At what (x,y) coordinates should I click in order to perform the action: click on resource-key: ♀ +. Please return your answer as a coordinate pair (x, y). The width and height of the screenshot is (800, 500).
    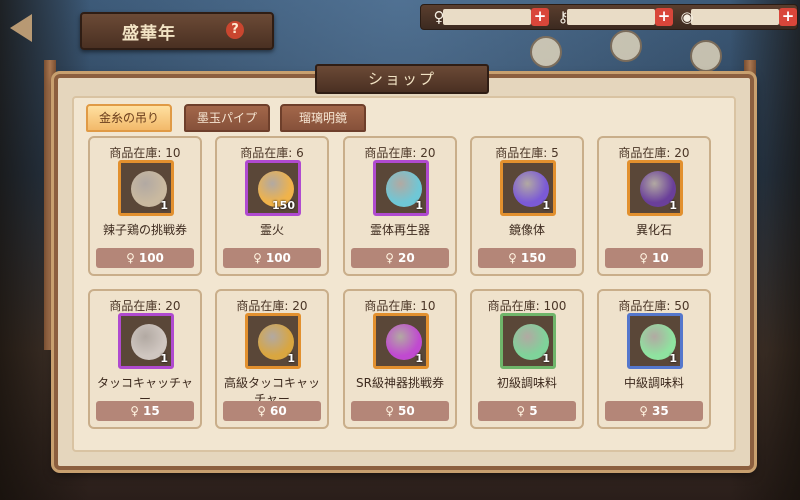
    Looking at the image, I should click on (491, 17).